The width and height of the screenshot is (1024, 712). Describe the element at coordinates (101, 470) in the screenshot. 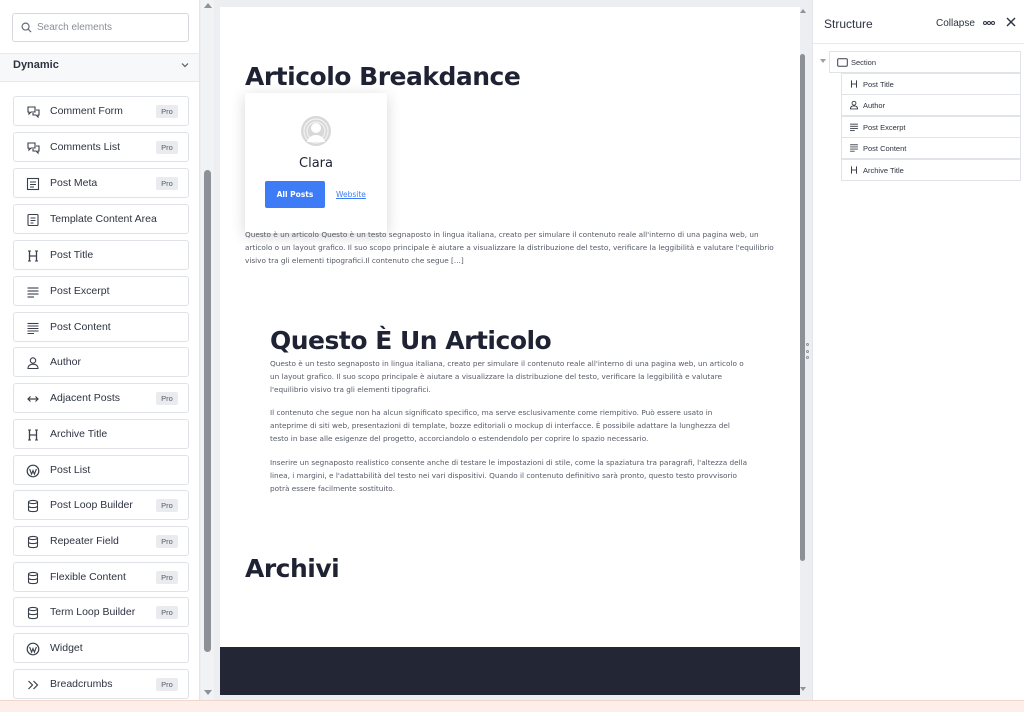

I see `element-post-list: Post List` at that location.